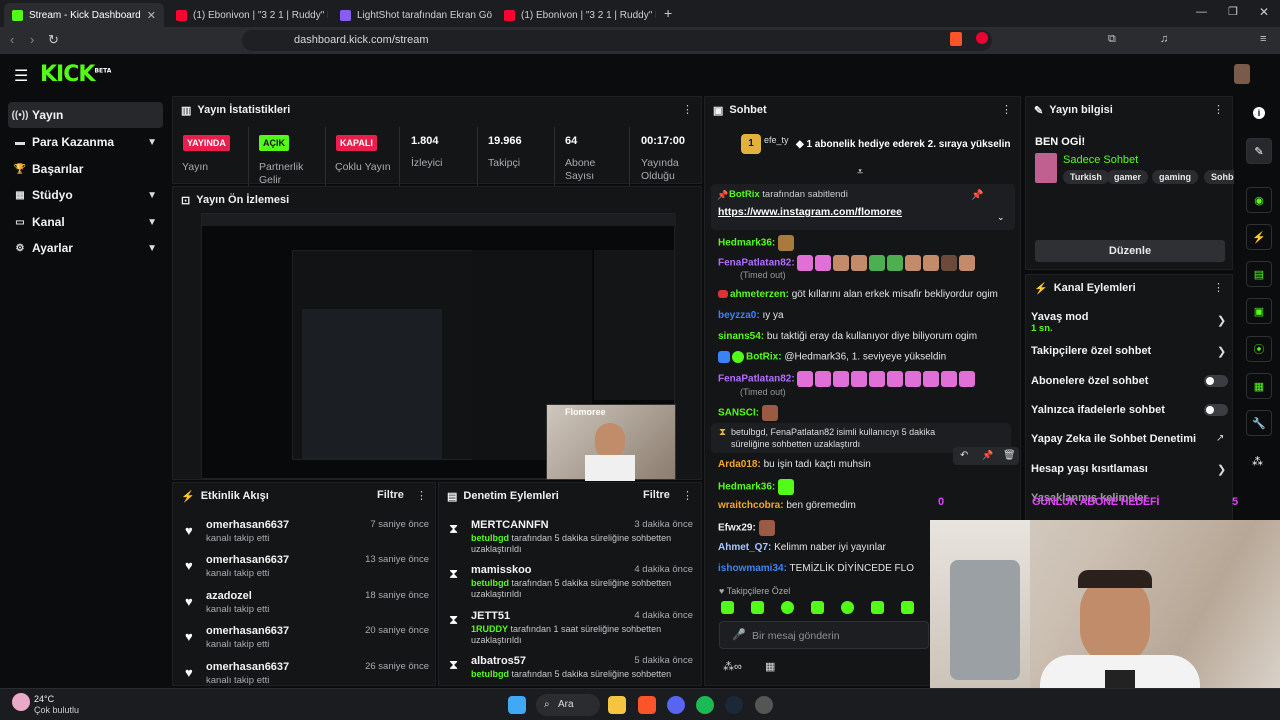 The width and height of the screenshot is (1280, 720). Describe the element at coordinates (764, 357) in the screenshot. I see `chat-user: BotRix:` at that location.